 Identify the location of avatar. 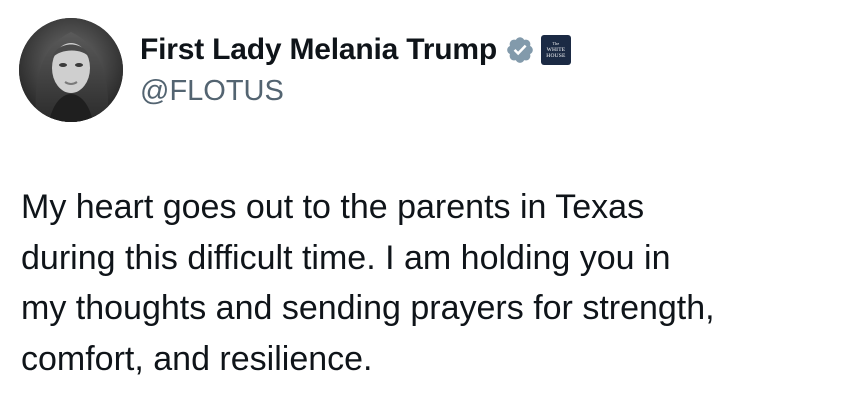
(71, 70).